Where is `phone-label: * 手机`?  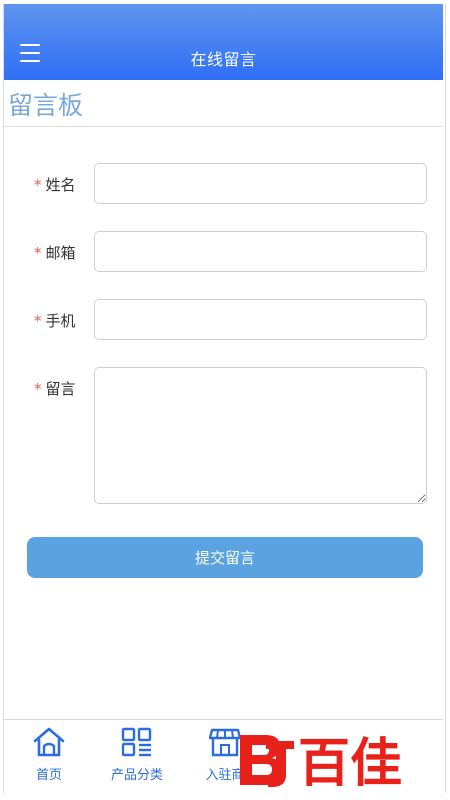
phone-label: * 手机 is located at coordinates (55, 321).